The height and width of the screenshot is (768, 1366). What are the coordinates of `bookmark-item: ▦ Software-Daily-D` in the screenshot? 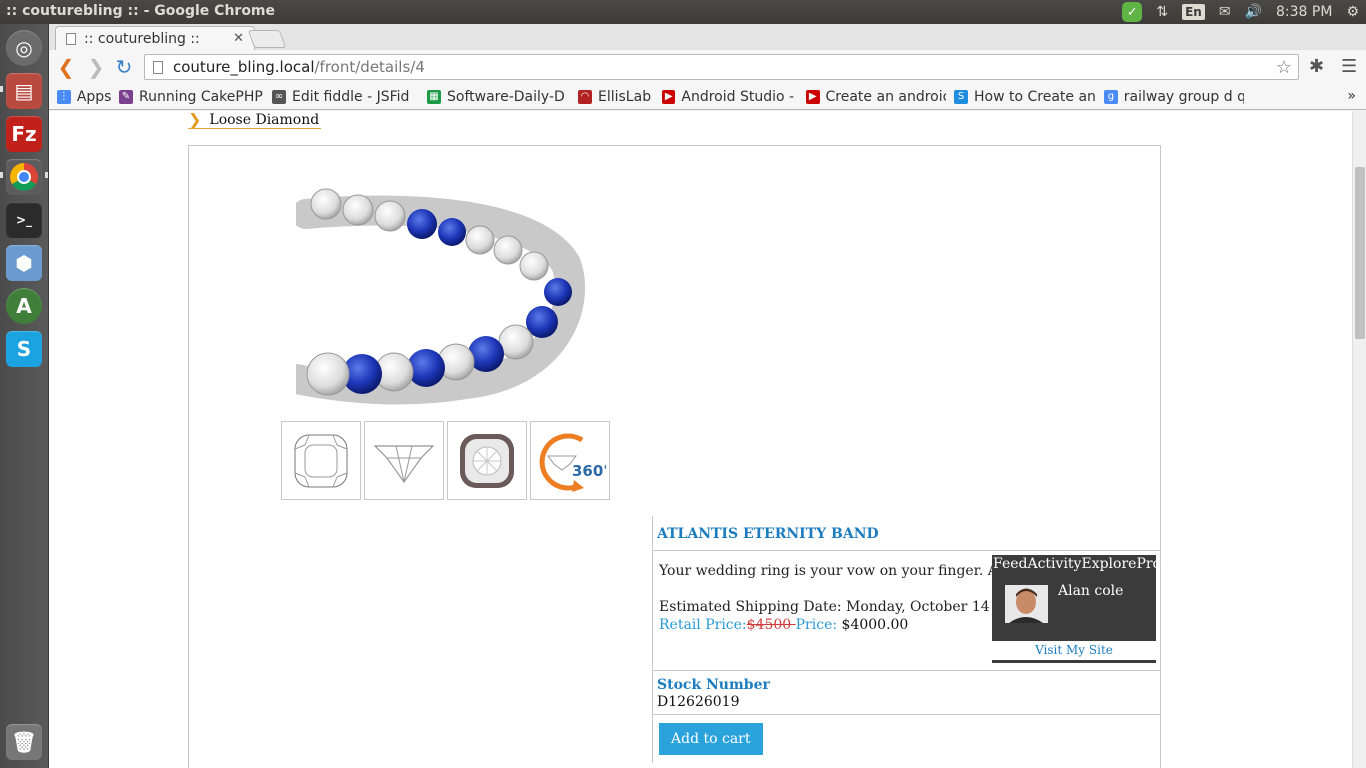 It's located at (498, 97).